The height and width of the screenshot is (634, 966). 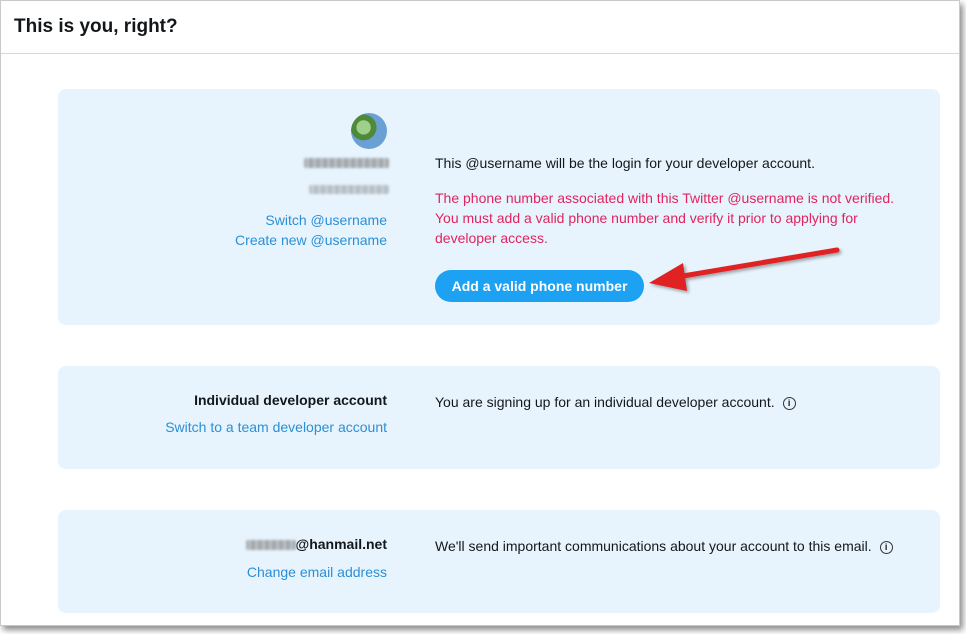 What do you see at coordinates (290, 400) in the screenshot?
I see `account-type-title: Individual developer account` at bounding box center [290, 400].